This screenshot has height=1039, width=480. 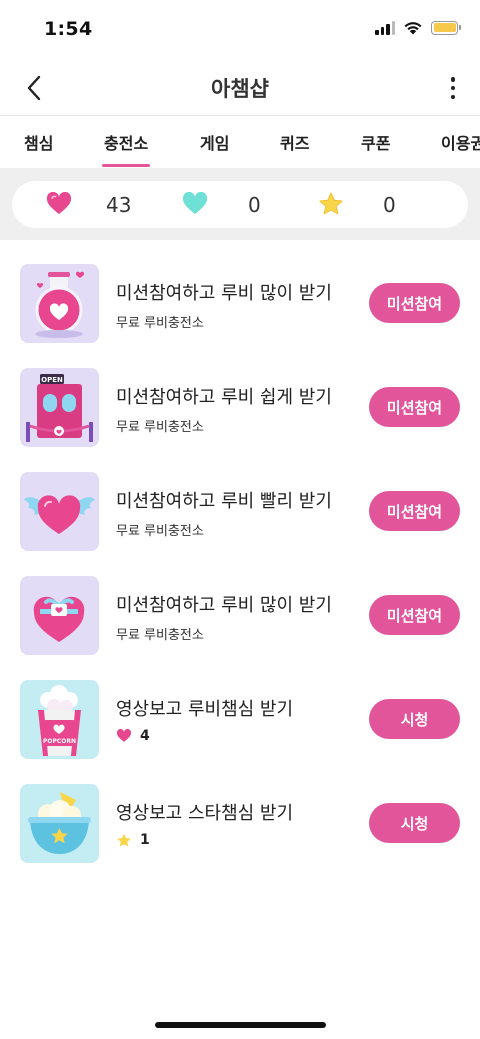 I want to click on tab-charging-station: 충전소, so click(x=126, y=142).